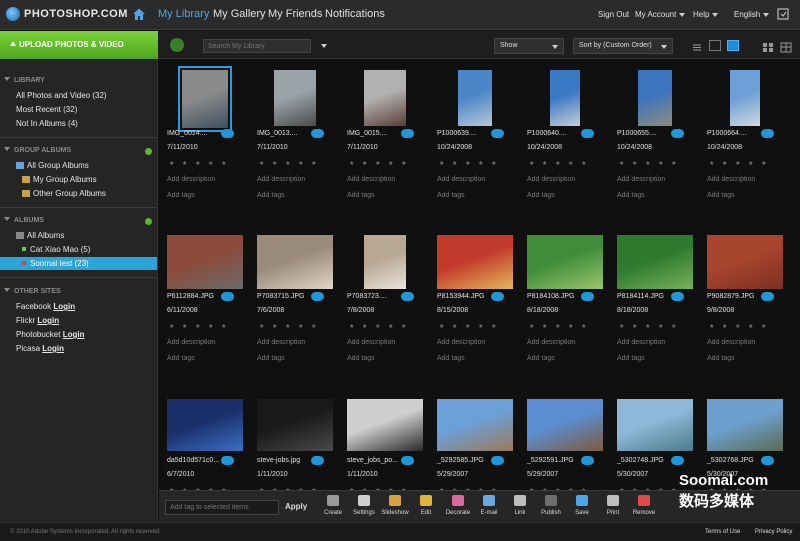 The image size is (800, 541). I want to click on tool-decorate-button: Decorate, so click(458, 505).